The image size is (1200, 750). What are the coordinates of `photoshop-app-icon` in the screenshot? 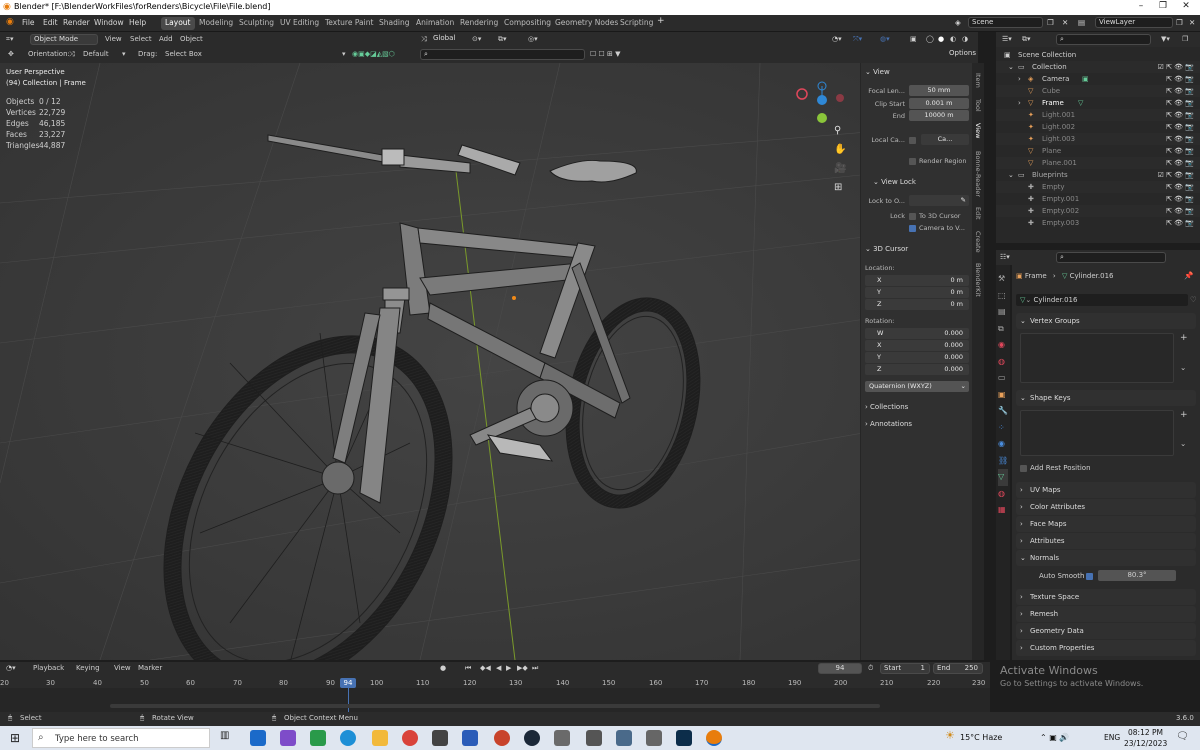 It's located at (684, 738).